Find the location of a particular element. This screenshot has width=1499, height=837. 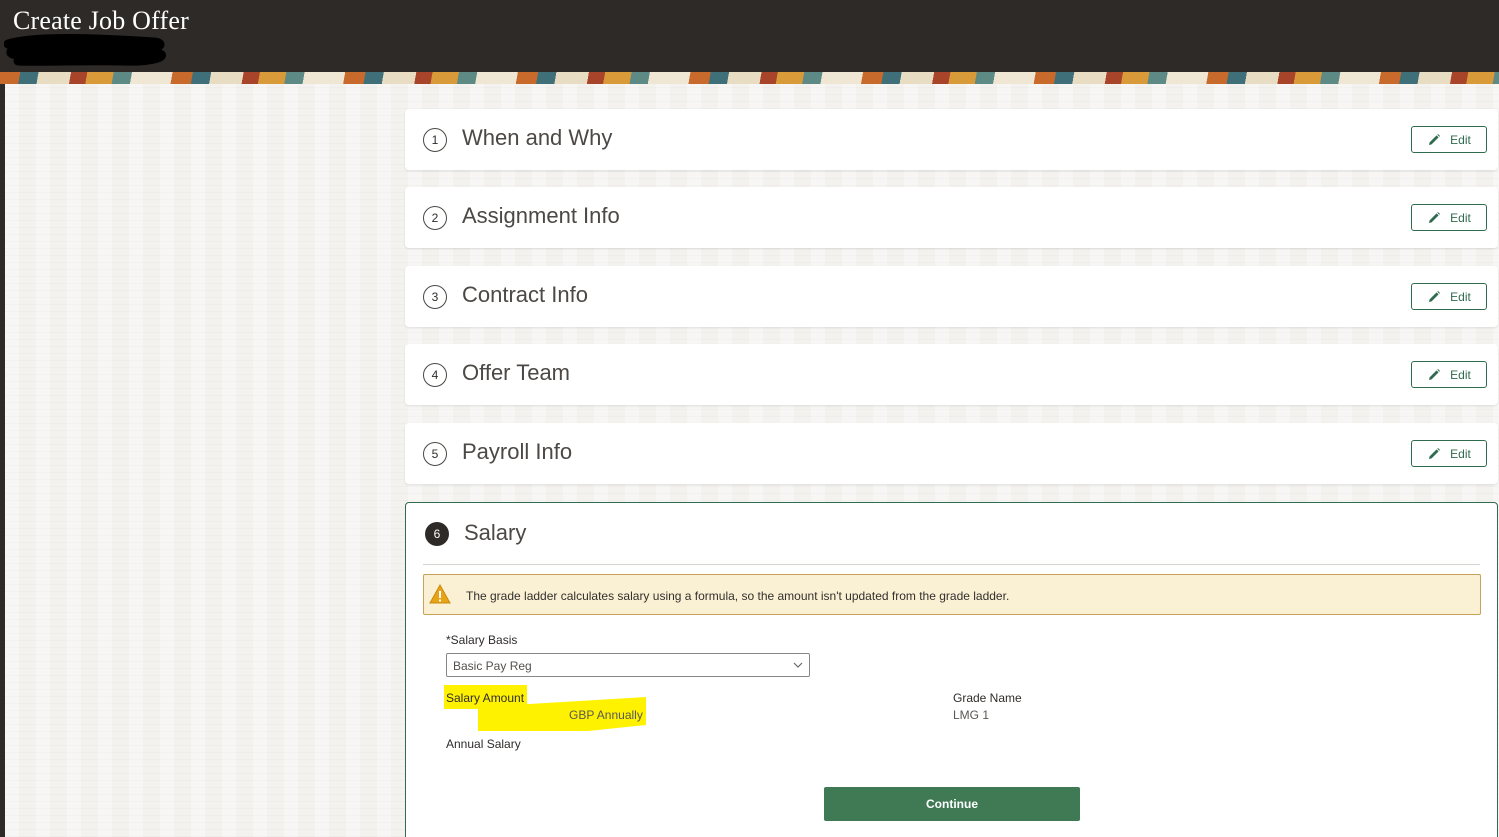

section-title: Assignment Info is located at coordinates (541, 215).